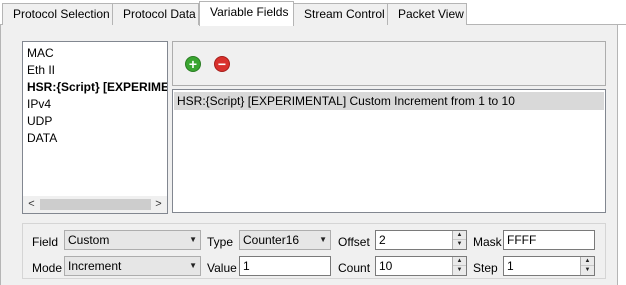  Describe the element at coordinates (421, 240) in the screenshot. I see `offset-spinbox: 2 ▲ ▼` at that location.